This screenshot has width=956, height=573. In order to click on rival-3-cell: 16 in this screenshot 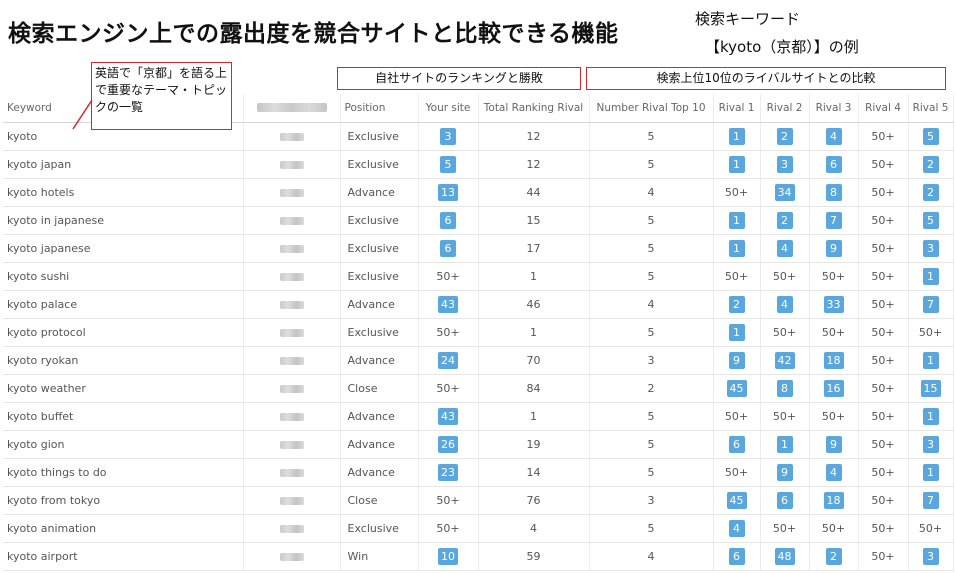, I will do `click(834, 388)`.